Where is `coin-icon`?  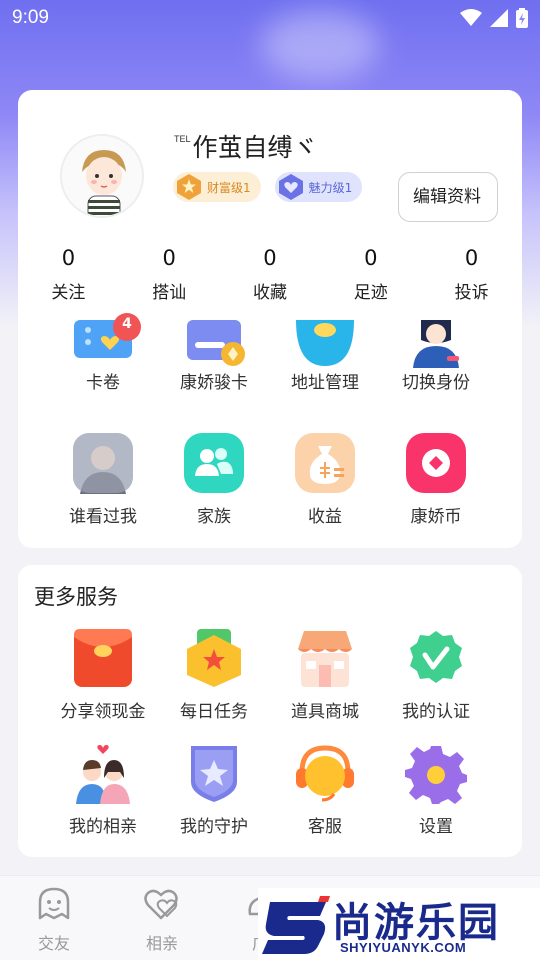
coin-icon is located at coordinates (436, 463).